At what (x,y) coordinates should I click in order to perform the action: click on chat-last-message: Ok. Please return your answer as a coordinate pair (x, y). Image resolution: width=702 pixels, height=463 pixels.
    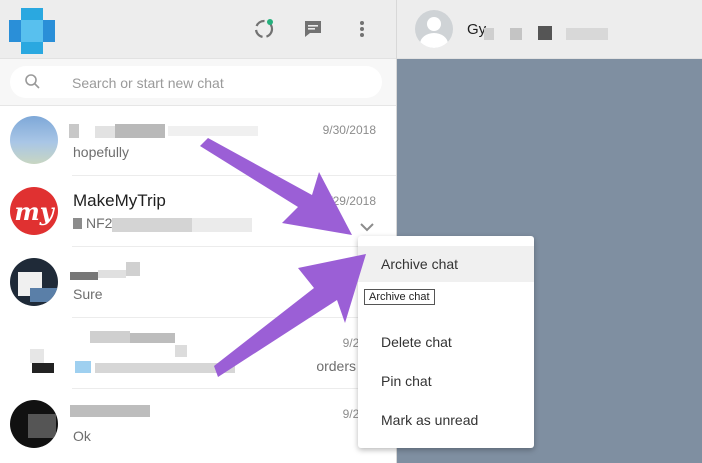
    Looking at the image, I should click on (82, 436).